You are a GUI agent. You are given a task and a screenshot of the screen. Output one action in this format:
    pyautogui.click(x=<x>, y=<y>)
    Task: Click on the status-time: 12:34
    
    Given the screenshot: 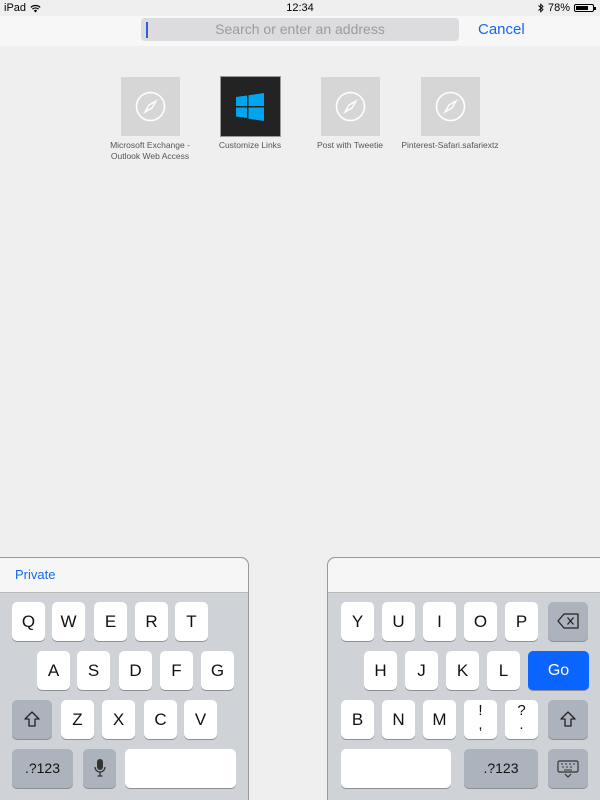 What is the action you would take?
    pyautogui.click(x=300, y=8)
    